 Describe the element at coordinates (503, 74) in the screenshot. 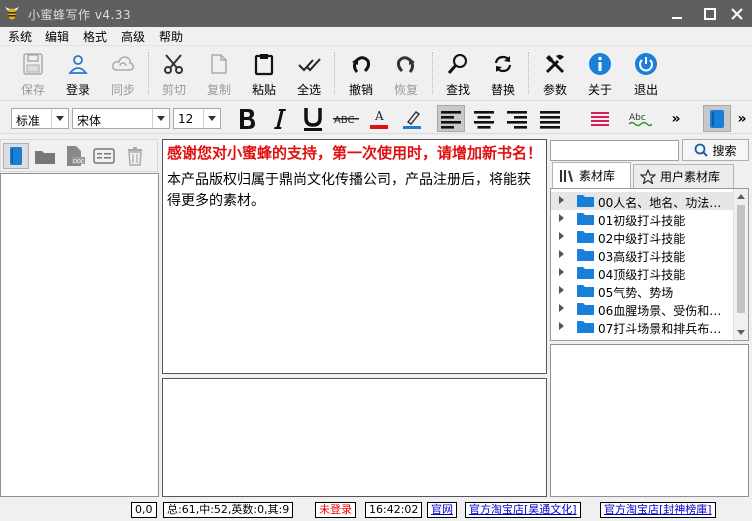

I see `replace-button: 替换` at that location.